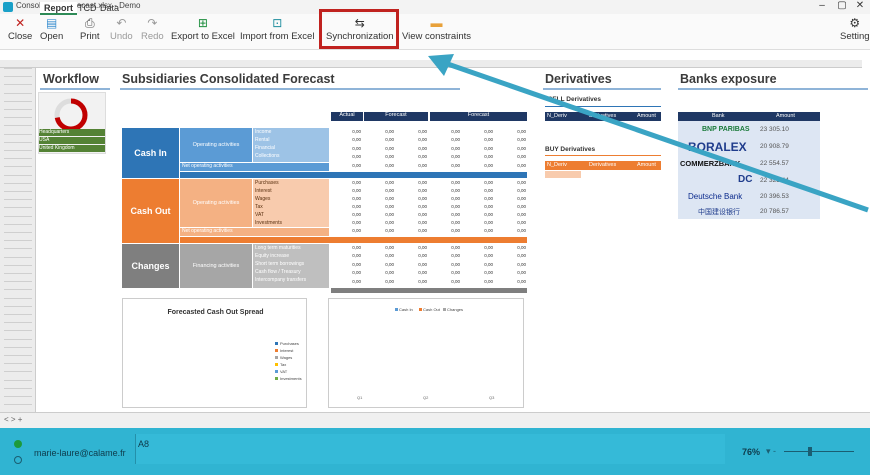  Describe the element at coordinates (810, 451) in the screenshot. I see `zoom-slider-thumb` at that location.